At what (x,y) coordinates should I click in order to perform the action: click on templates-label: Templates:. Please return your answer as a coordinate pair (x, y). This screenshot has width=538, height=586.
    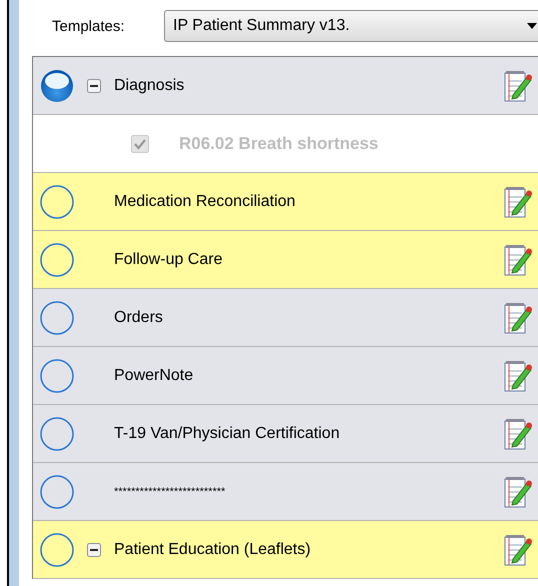
    Looking at the image, I should click on (89, 26).